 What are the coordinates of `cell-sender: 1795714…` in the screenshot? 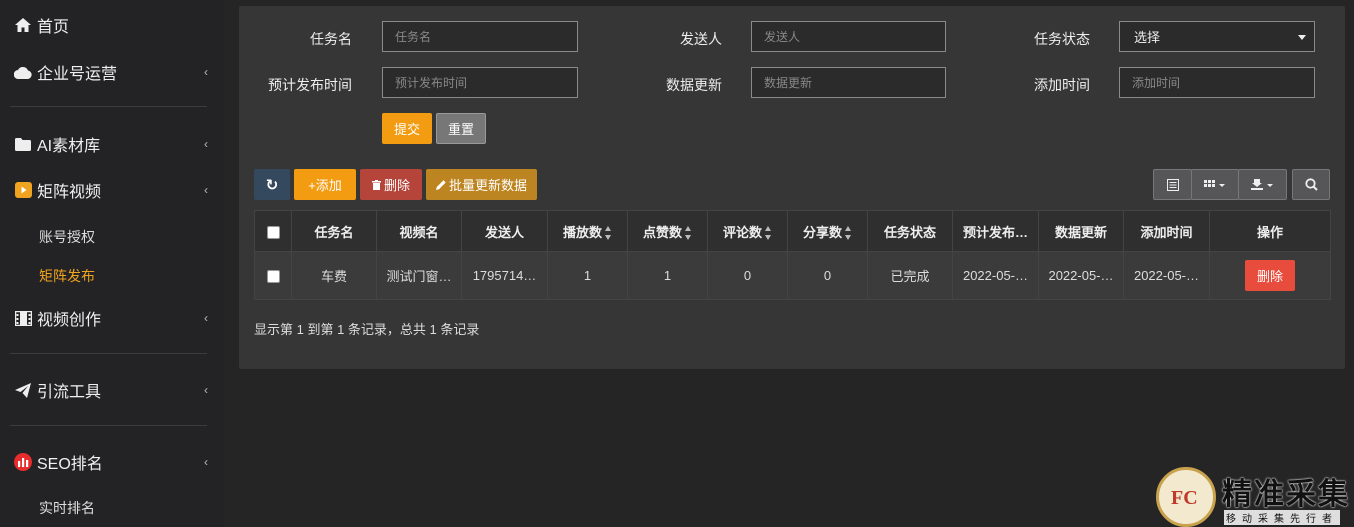 It's located at (504, 275).